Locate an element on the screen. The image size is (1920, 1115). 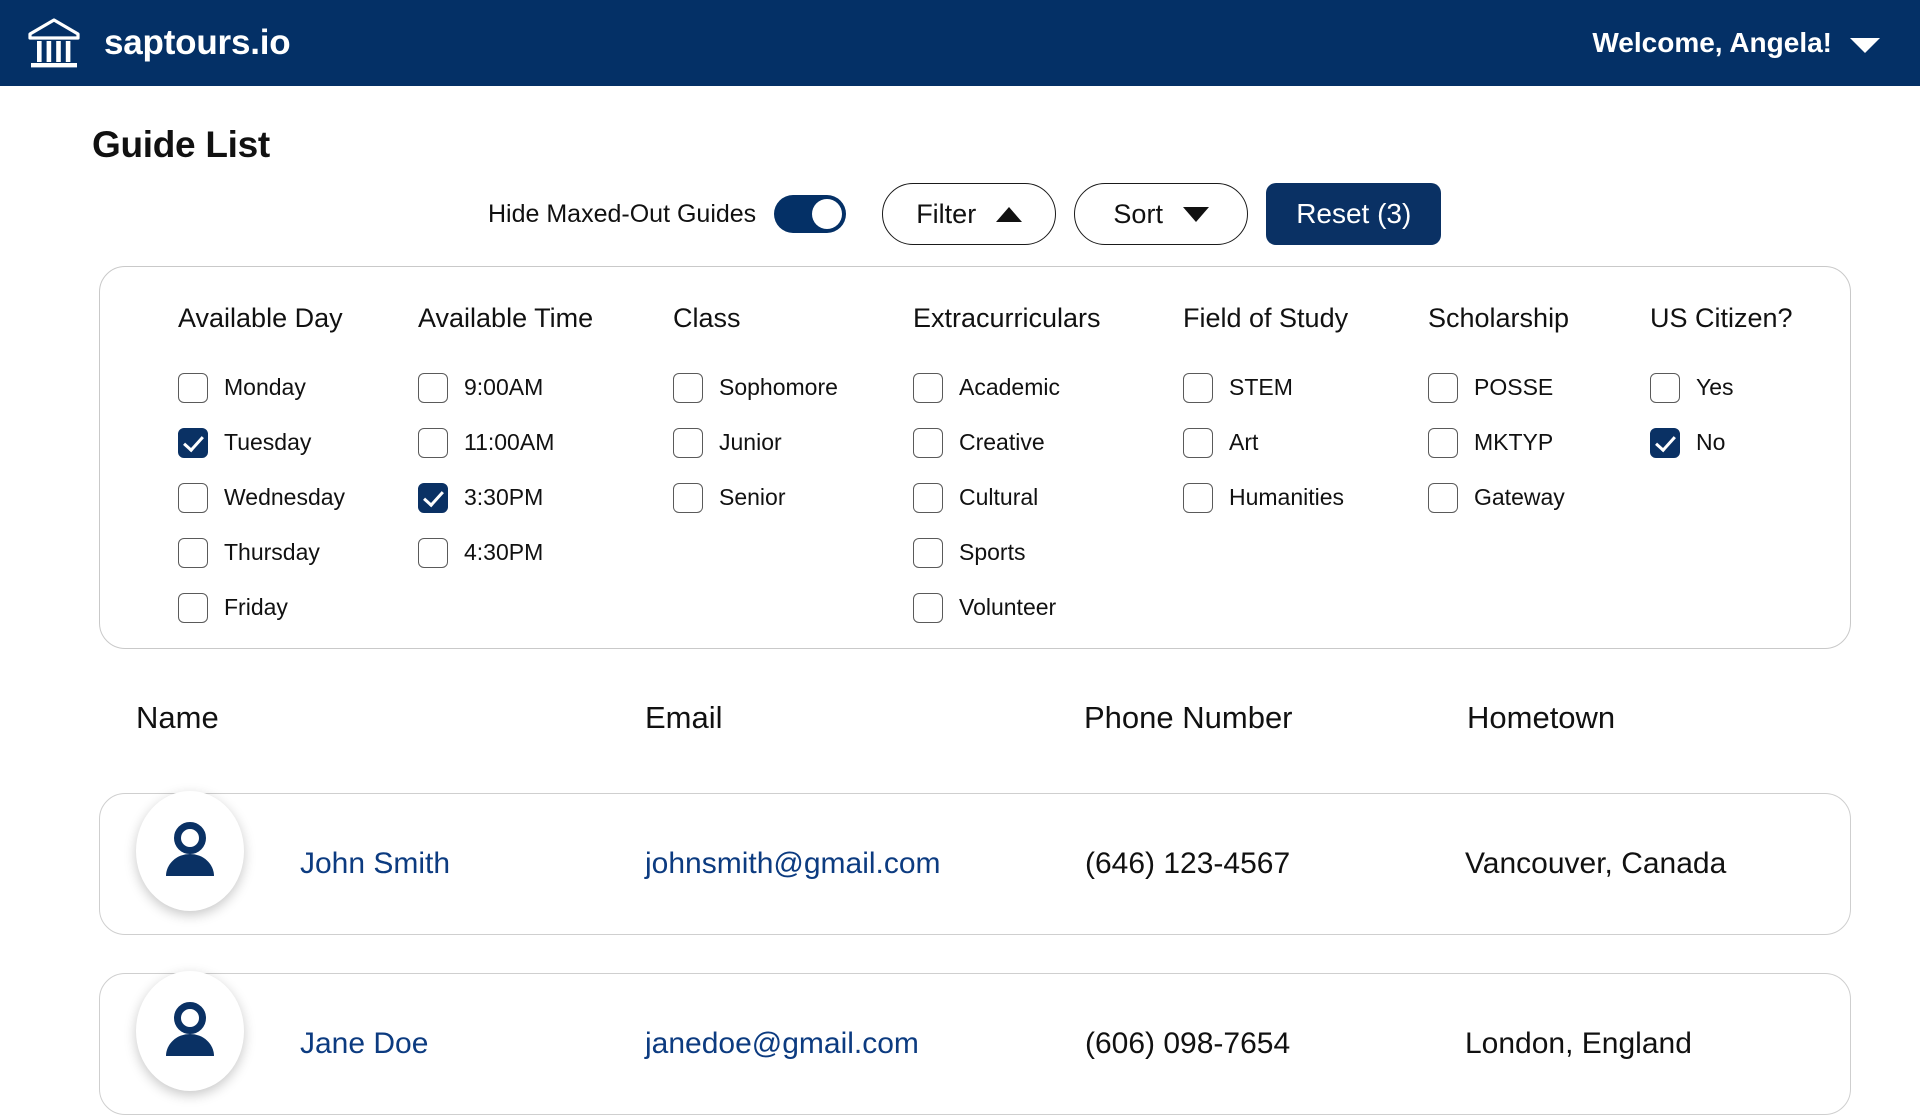
filter-column-scholarship: Scholarship POSSE MKTYP Gateway is located at coordinates (1539, 472).